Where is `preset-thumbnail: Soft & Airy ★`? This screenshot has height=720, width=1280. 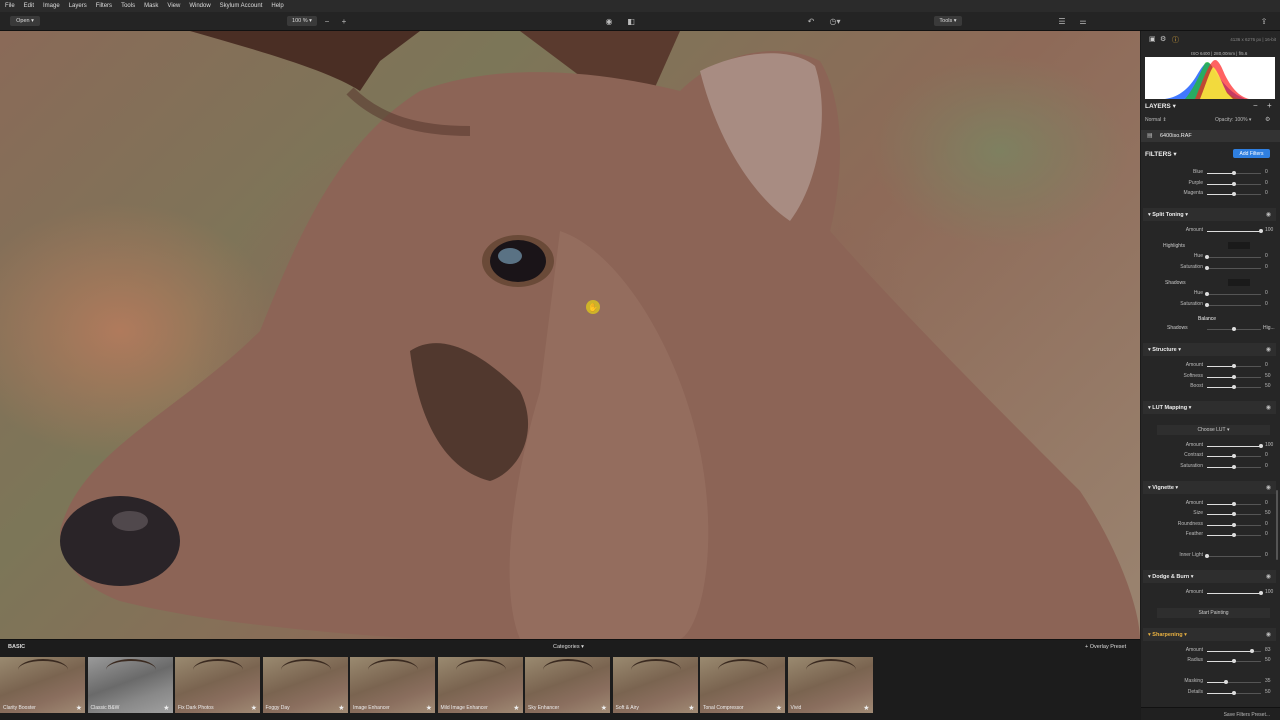
preset-thumbnail: Soft & Airy ★ is located at coordinates (655, 685).